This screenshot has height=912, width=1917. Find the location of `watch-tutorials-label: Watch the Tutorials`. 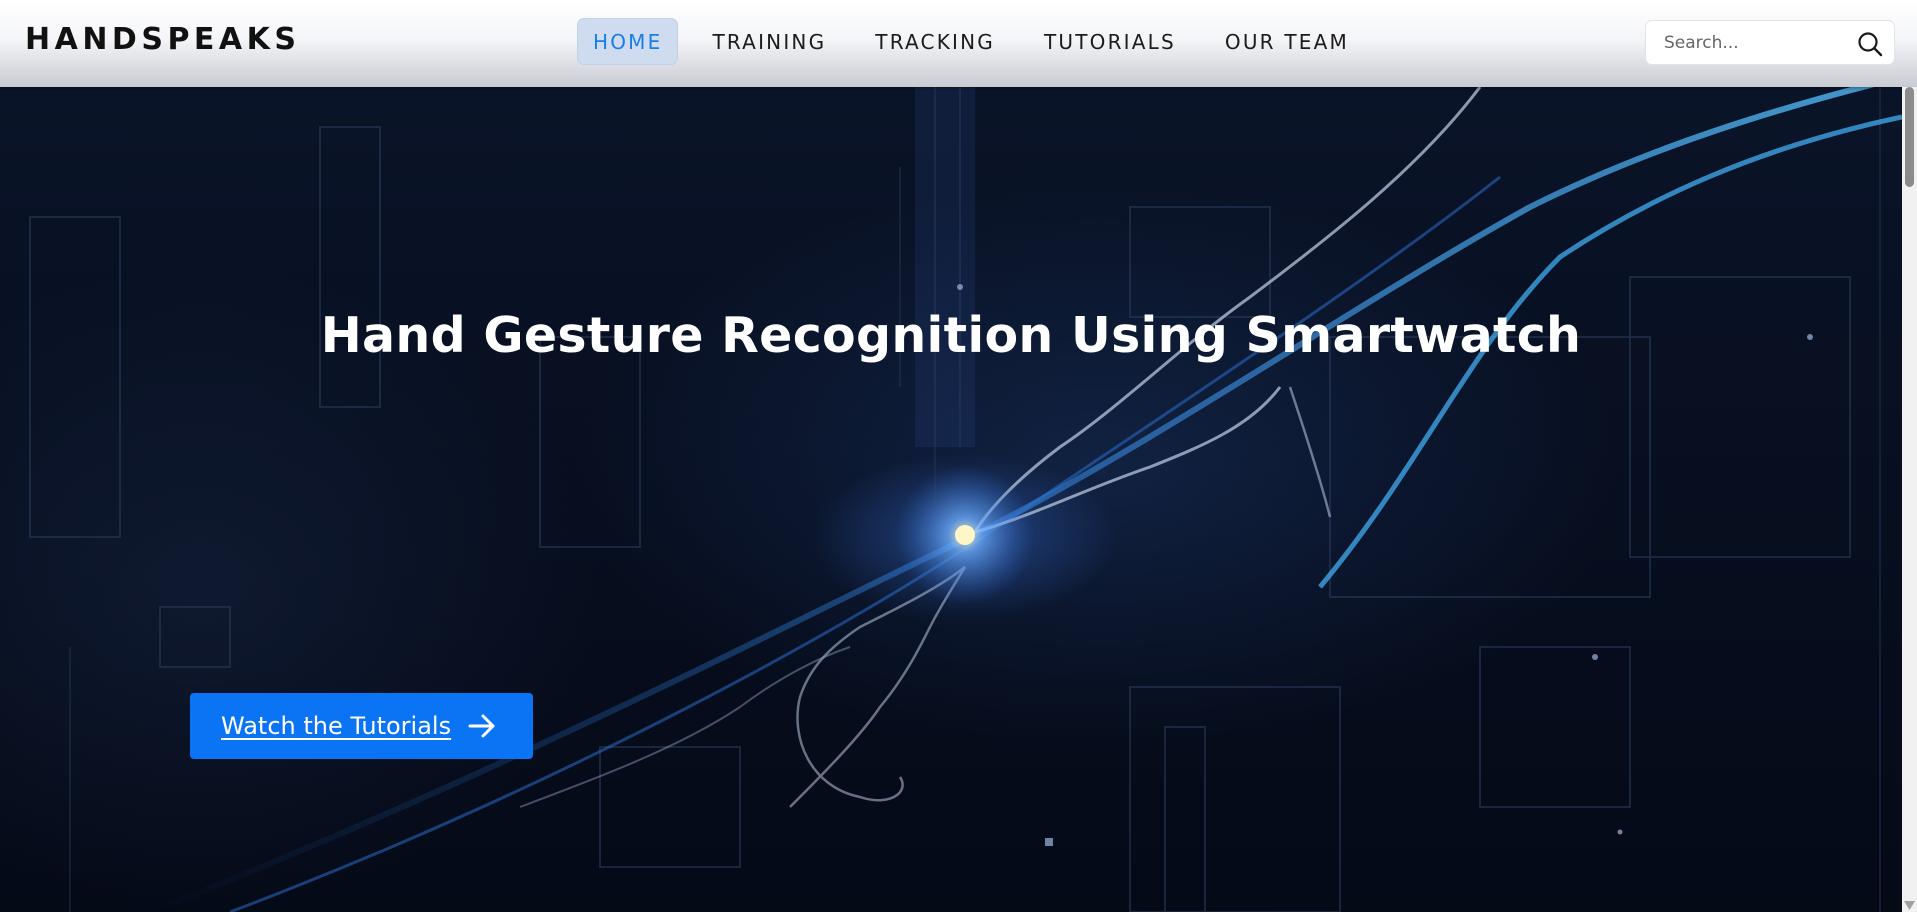

watch-tutorials-label: Watch the Tutorials is located at coordinates (336, 726).